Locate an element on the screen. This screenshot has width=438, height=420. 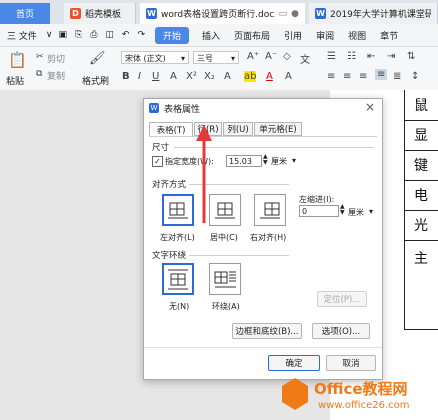
tab-table: 表格(T) is located at coordinates (171, 129).